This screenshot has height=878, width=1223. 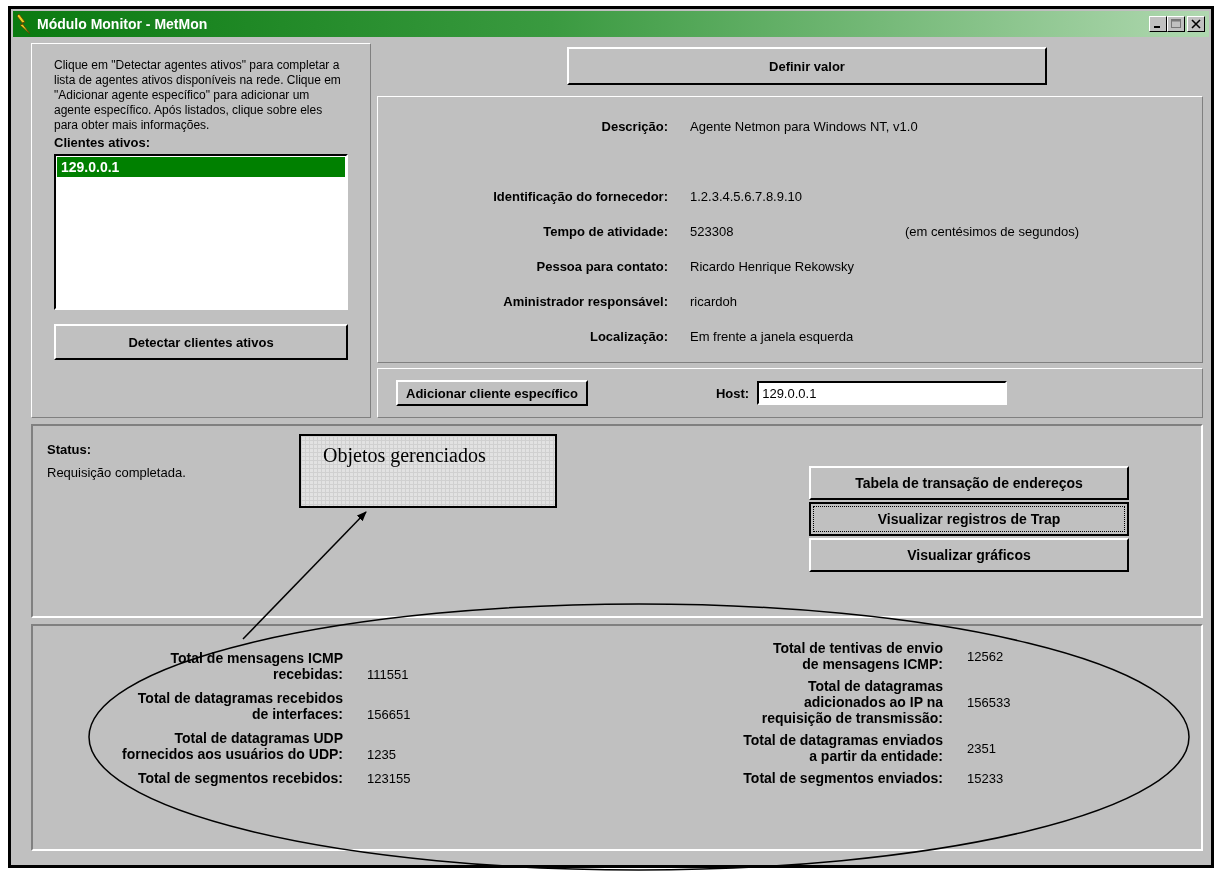 I want to click on maximize-button, so click(x=1176, y=24).